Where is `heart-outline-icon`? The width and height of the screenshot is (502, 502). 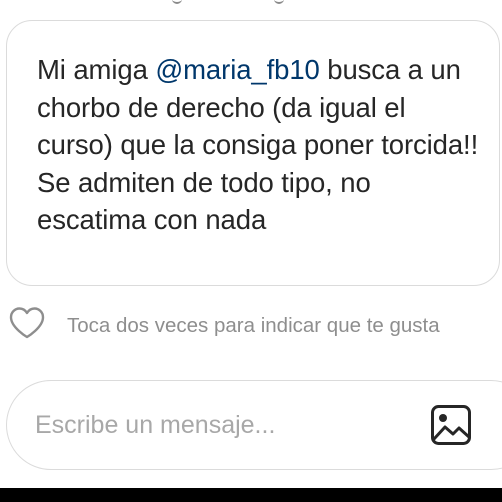 heart-outline-icon is located at coordinates (27, 323).